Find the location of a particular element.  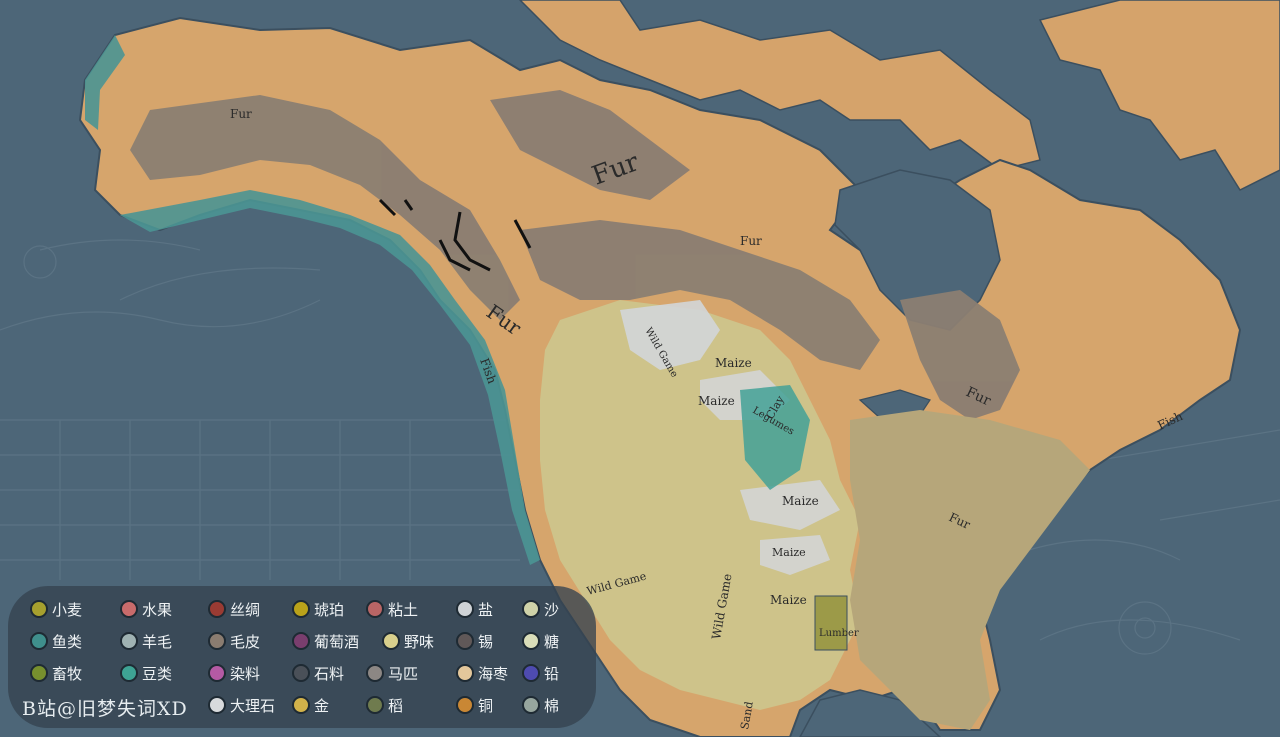

legend-item-wild-game: 野味 is located at coordinates (408, 641).